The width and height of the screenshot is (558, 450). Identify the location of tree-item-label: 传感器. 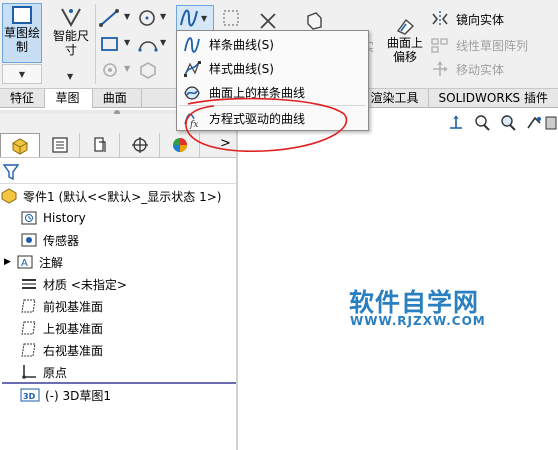
(61, 240).